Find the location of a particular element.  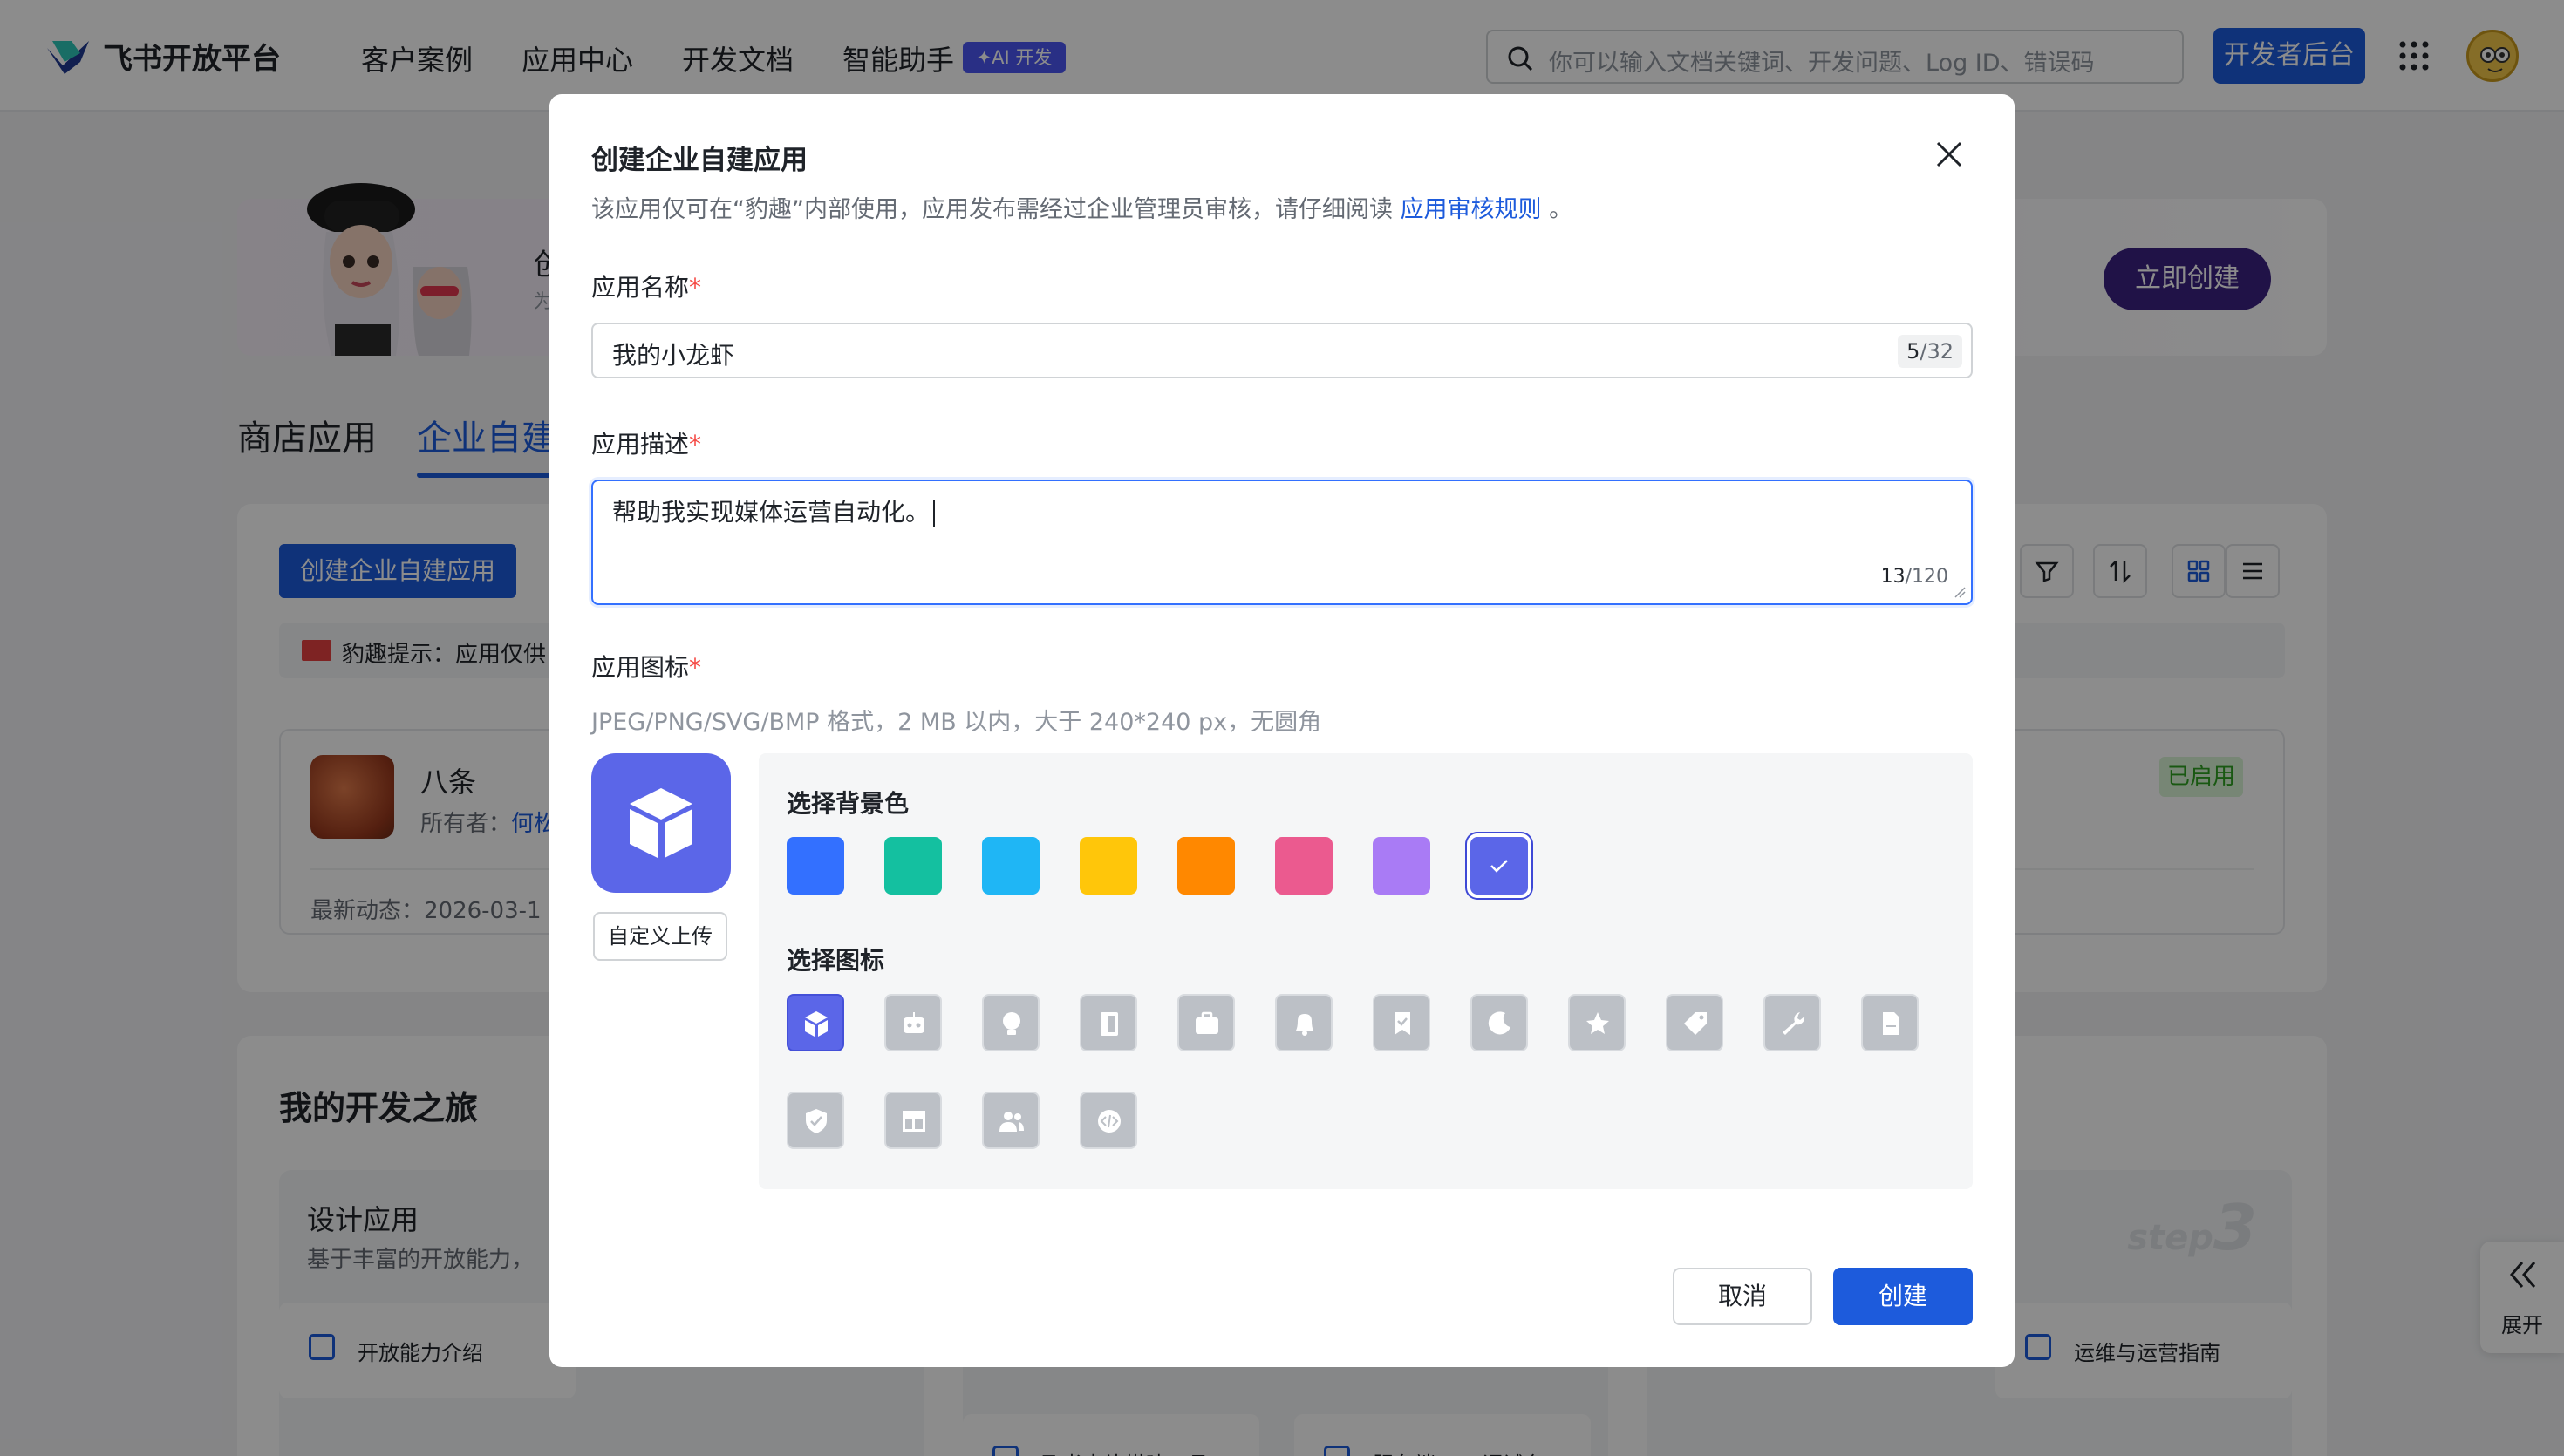

briefcase-icon is located at coordinates (1207, 1022).